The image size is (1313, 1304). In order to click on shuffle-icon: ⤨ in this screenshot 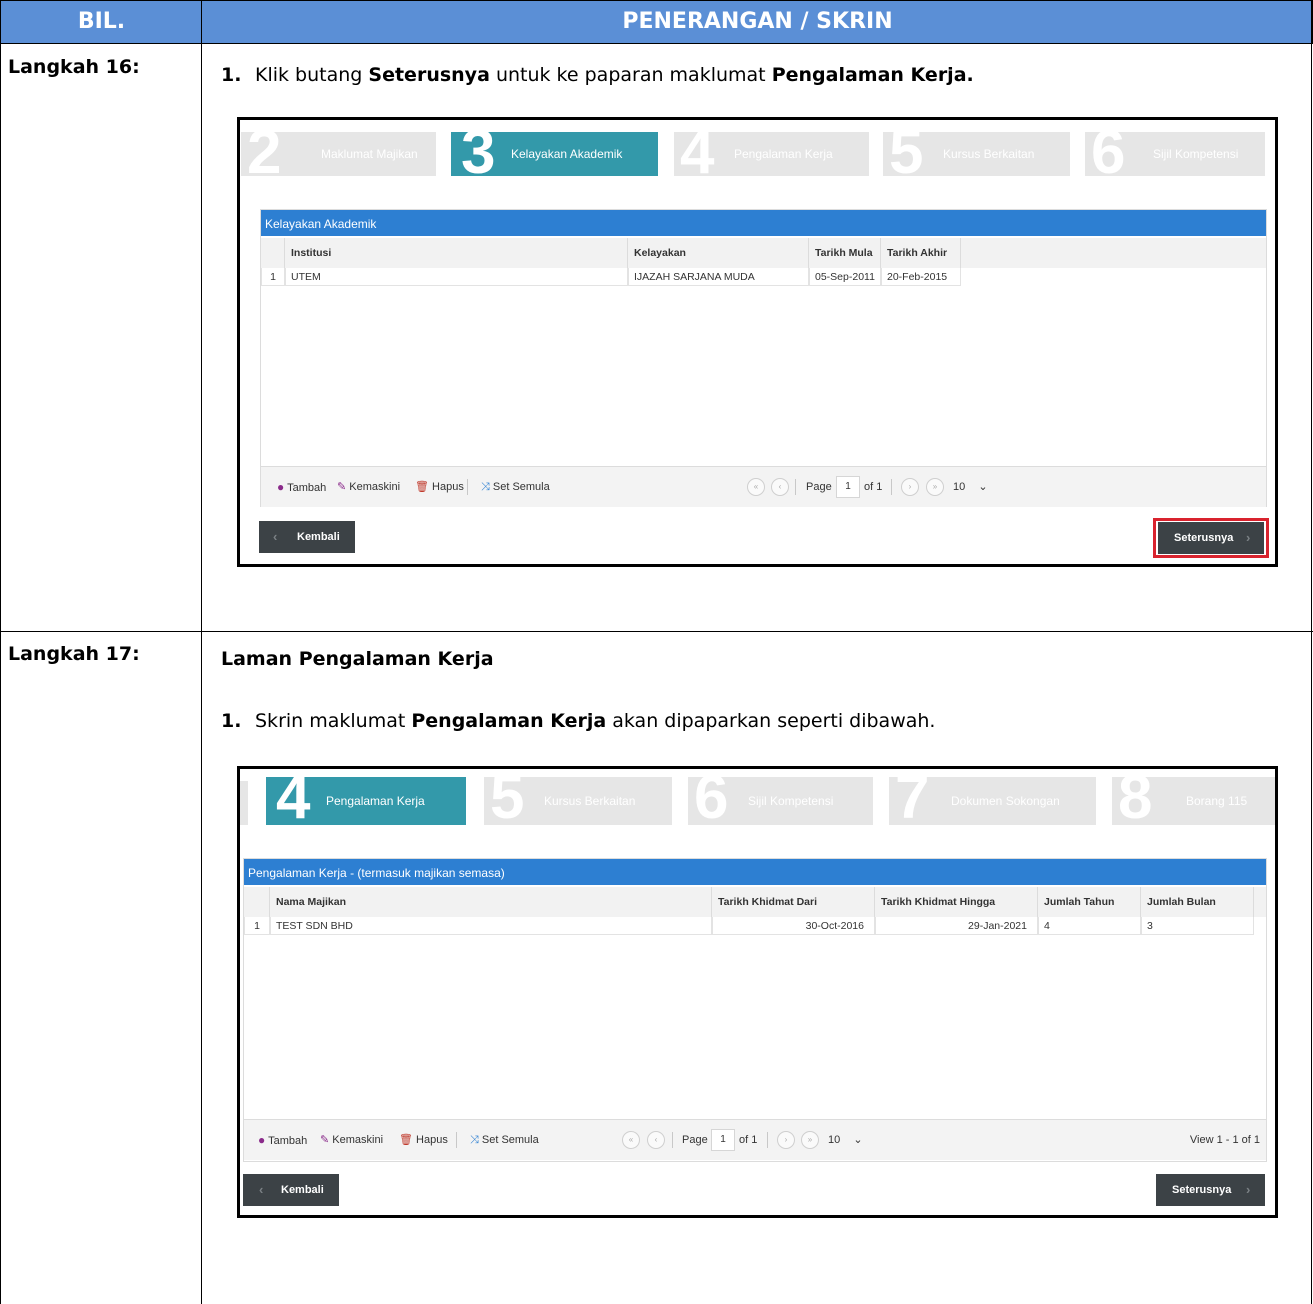, I will do `click(485, 487)`.